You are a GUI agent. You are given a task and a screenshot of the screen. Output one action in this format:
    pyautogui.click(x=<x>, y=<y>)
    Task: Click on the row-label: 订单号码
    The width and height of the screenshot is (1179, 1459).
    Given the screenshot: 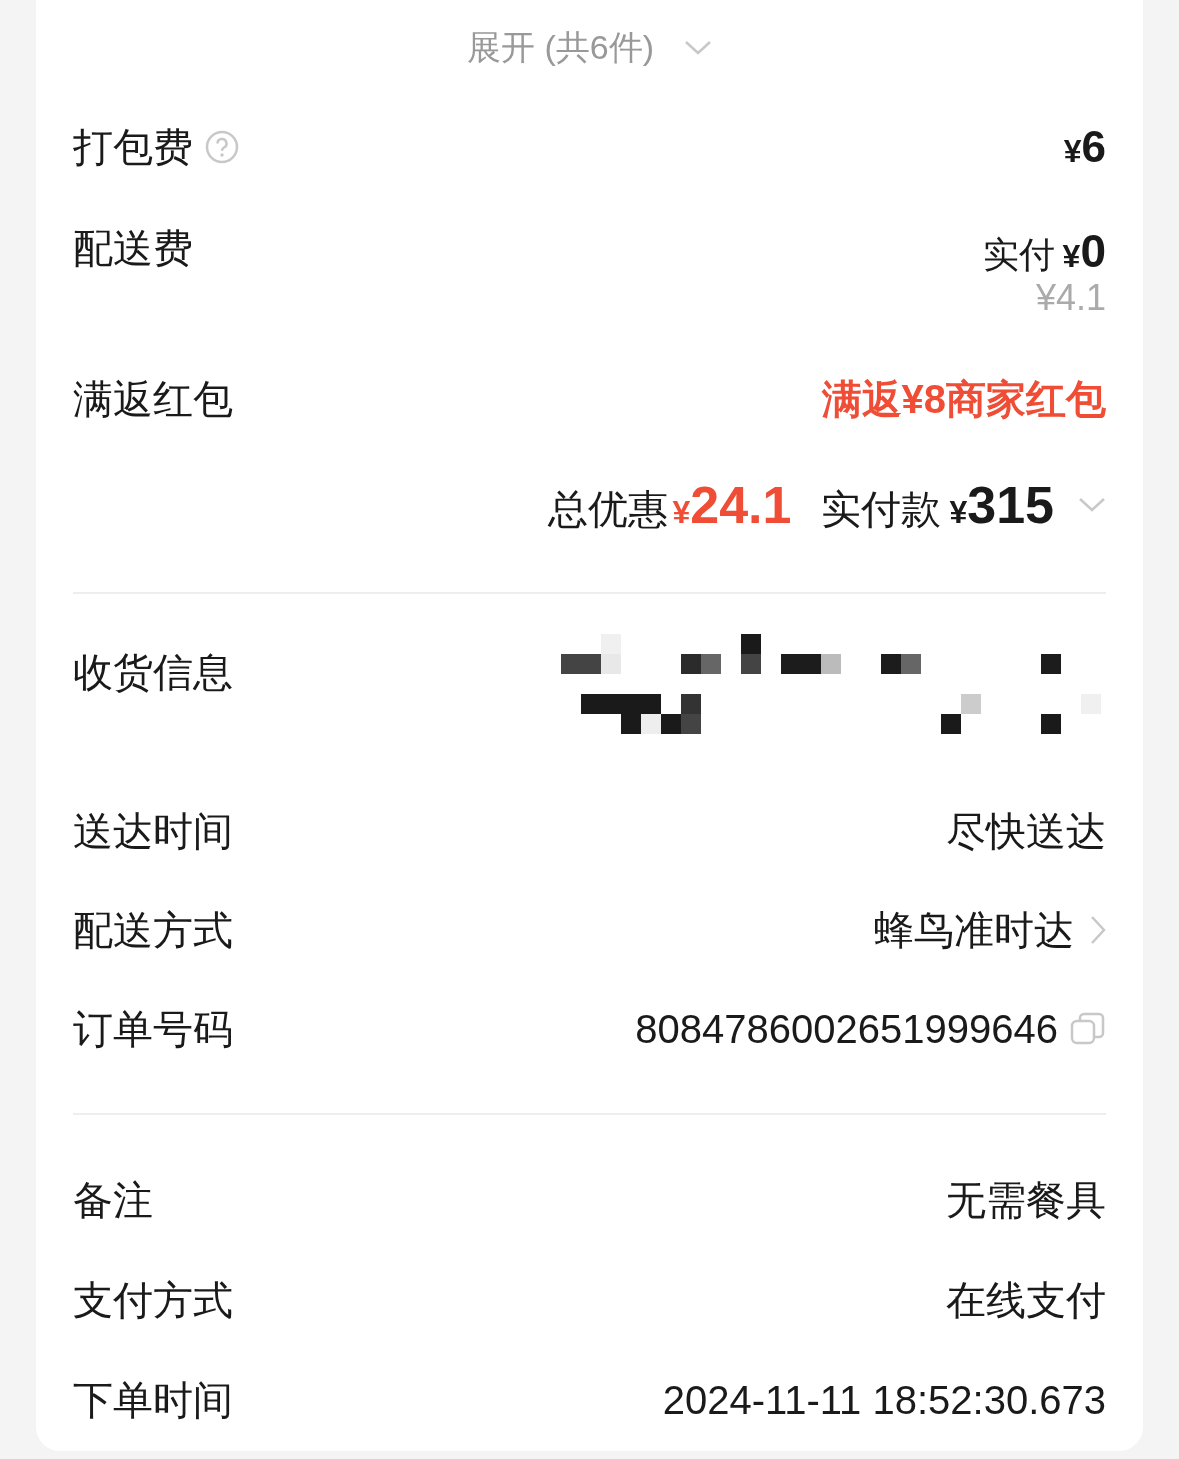 What is the action you would take?
    pyautogui.click(x=153, y=1028)
    